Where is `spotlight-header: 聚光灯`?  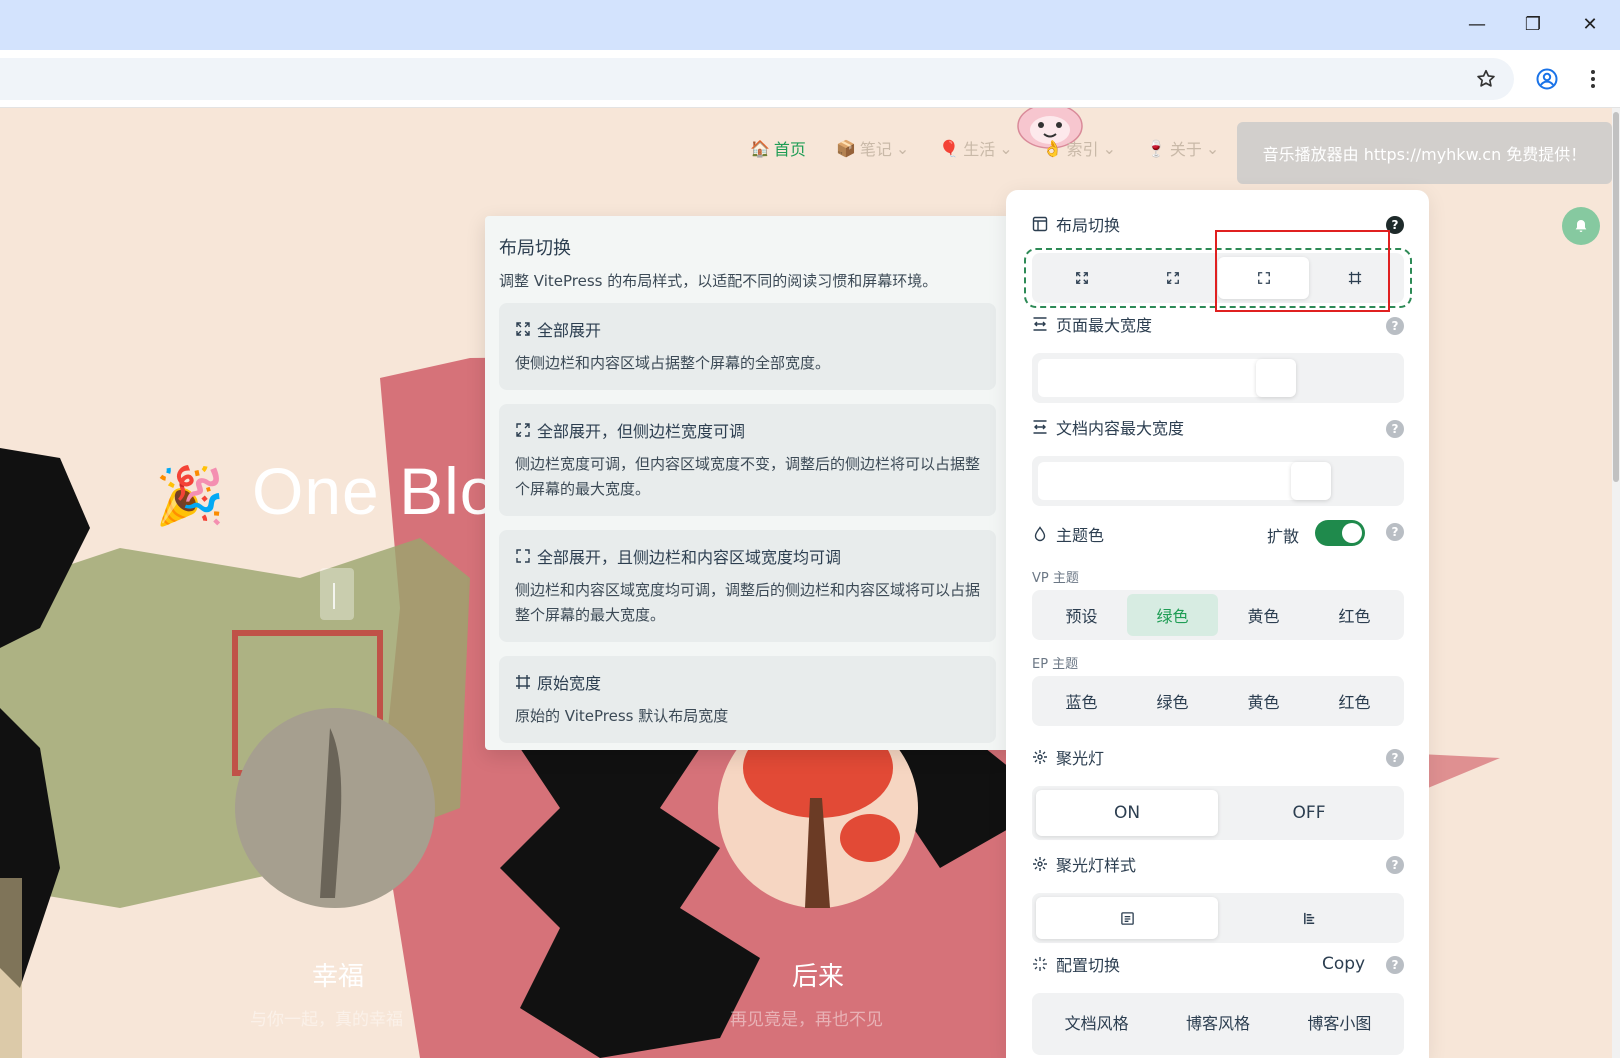
spotlight-header: 聚光灯 is located at coordinates (1068, 757).